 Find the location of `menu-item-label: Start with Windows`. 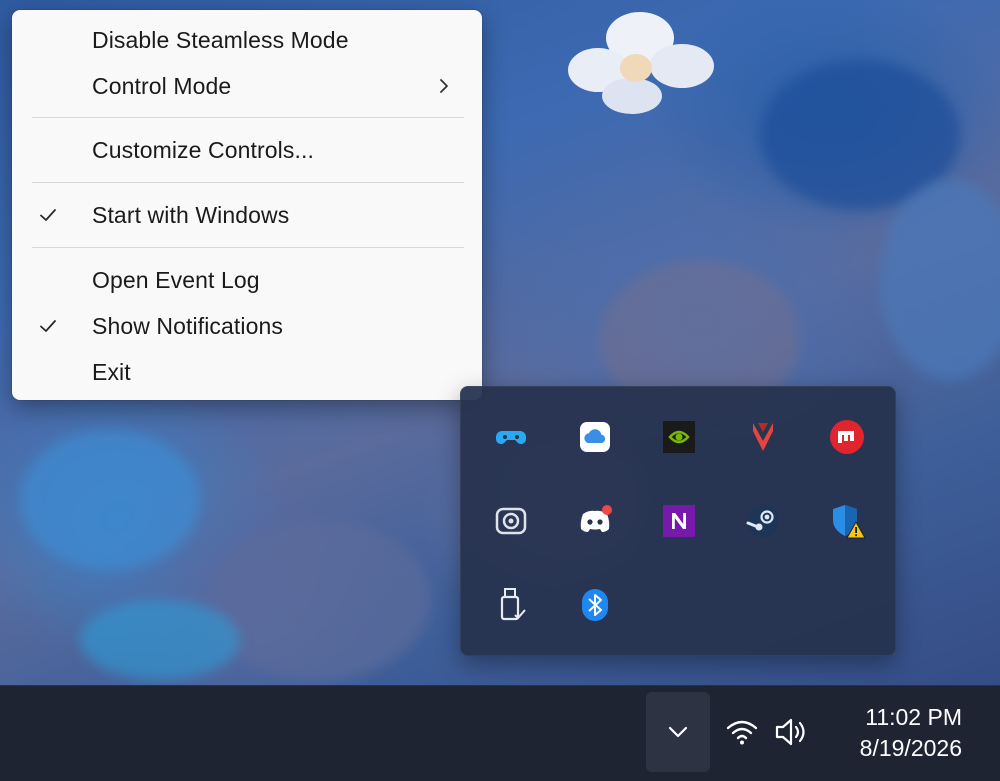

menu-item-label: Start with Windows is located at coordinates (191, 214).